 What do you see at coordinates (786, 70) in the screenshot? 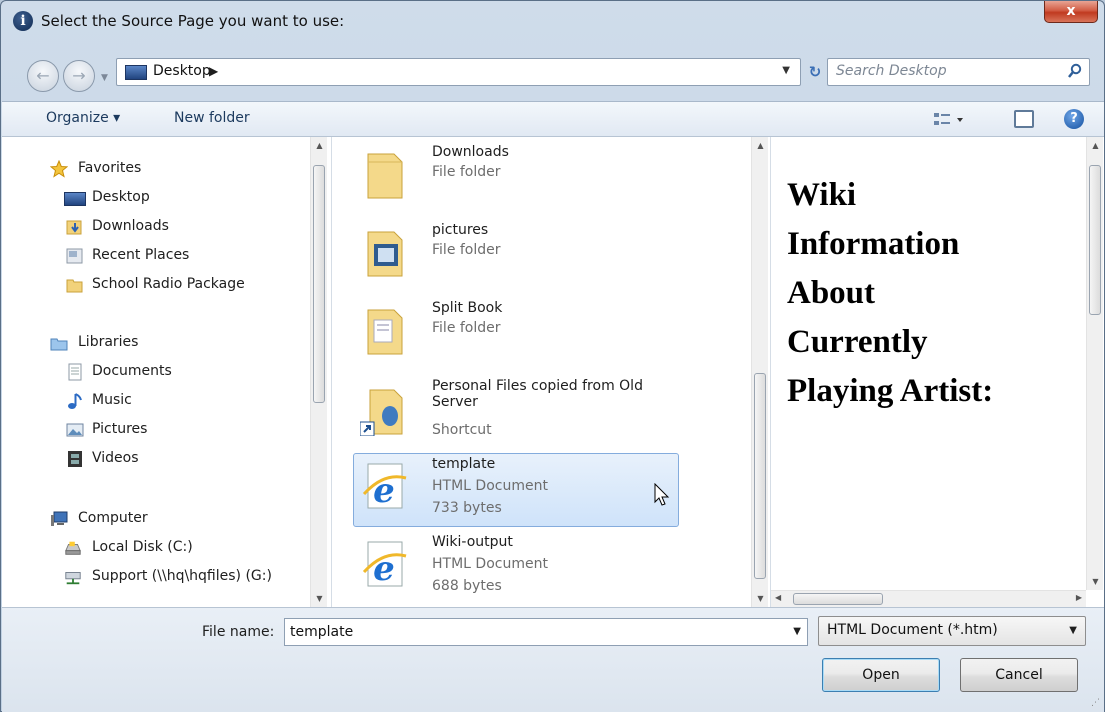
I see `address-dropdown-icon: ▼` at bounding box center [786, 70].